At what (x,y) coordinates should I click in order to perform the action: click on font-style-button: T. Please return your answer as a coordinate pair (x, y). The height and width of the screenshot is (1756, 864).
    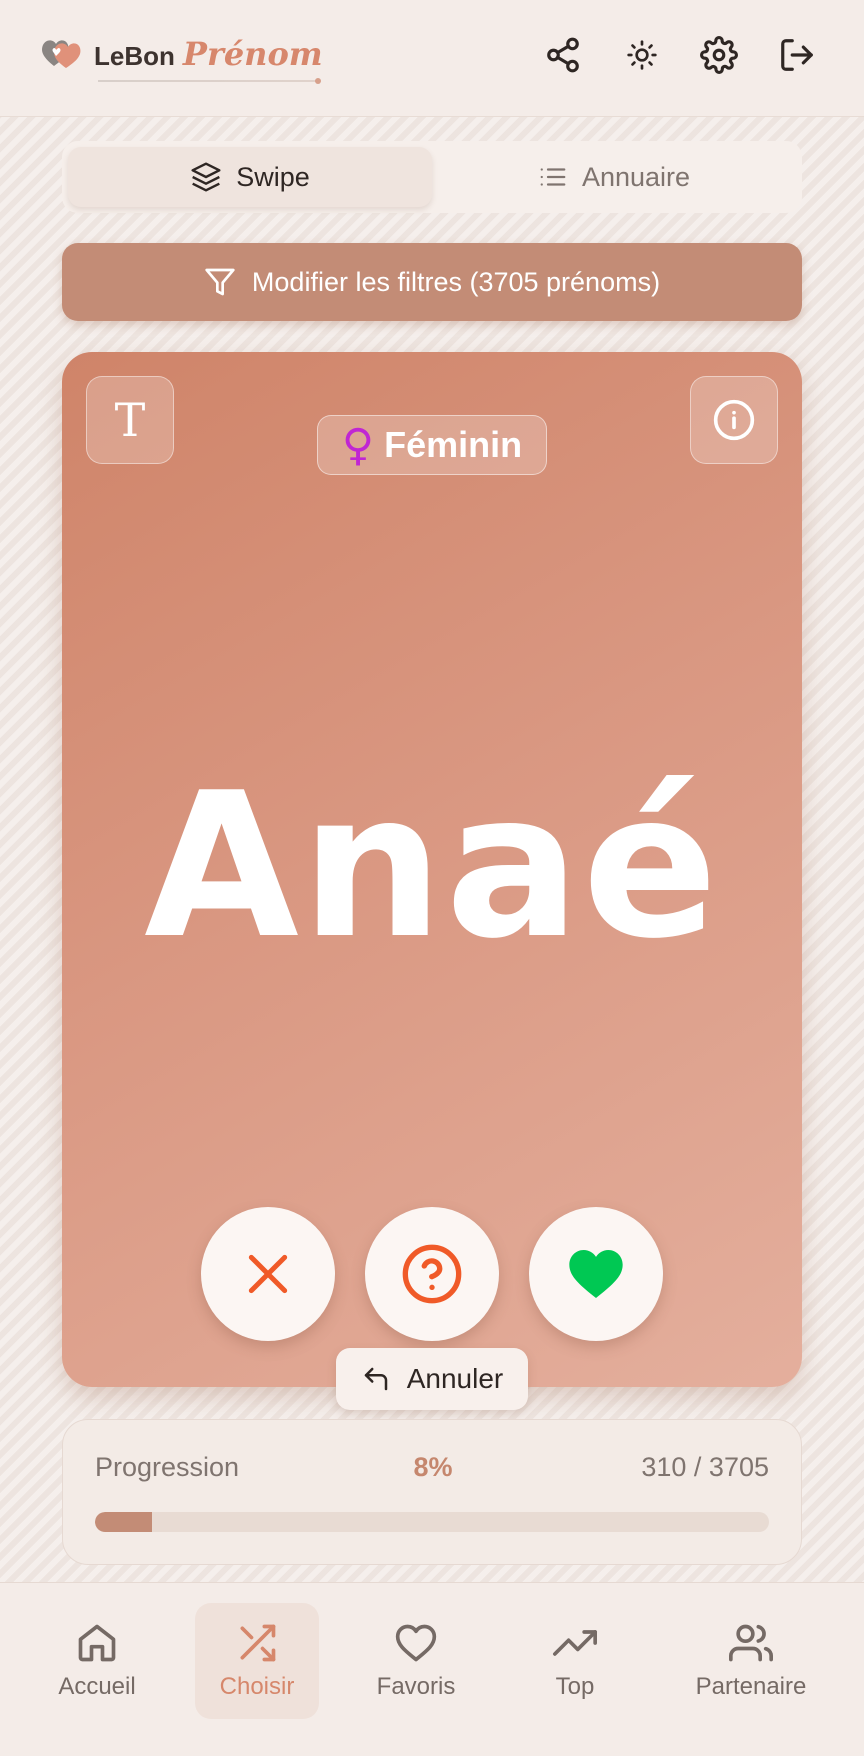
    Looking at the image, I should click on (130, 420).